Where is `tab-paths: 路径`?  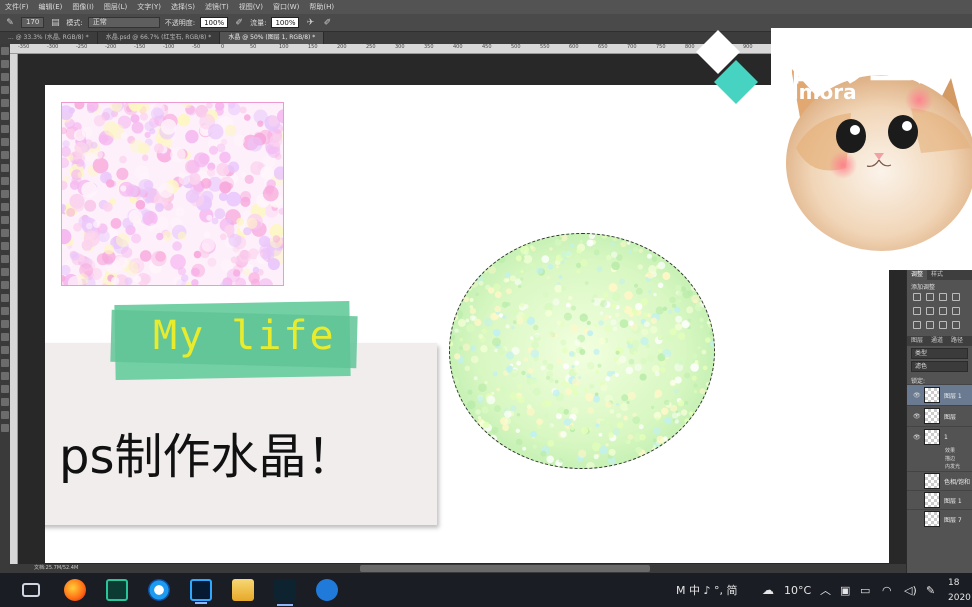
tab-paths: 路径 is located at coordinates (957, 341).